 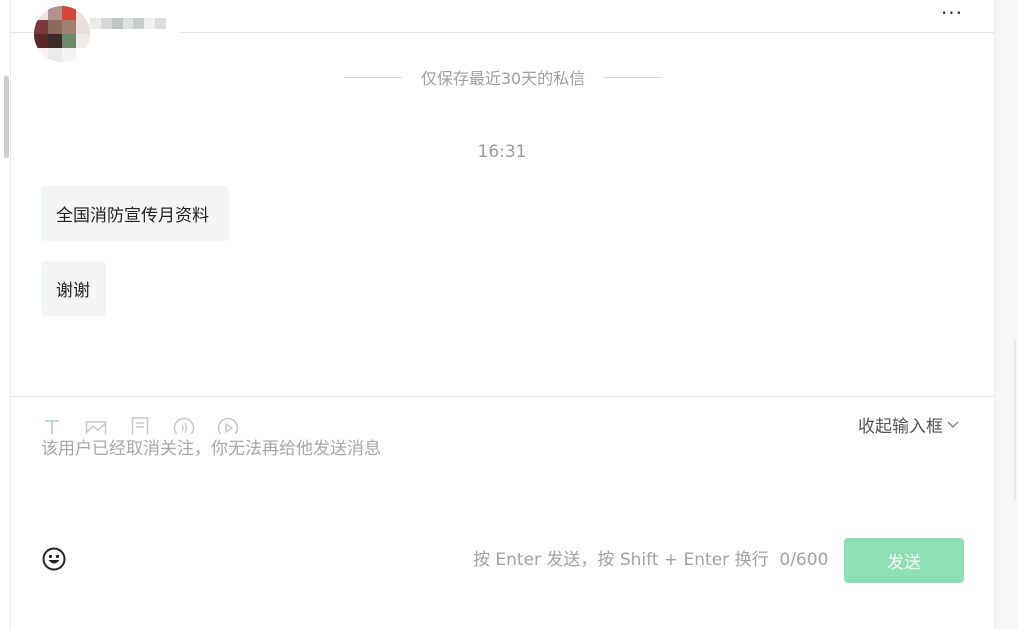 What do you see at coordinates (52, 423) in the screenshot?
I see `text-icon` at bounding box center [52, 423].